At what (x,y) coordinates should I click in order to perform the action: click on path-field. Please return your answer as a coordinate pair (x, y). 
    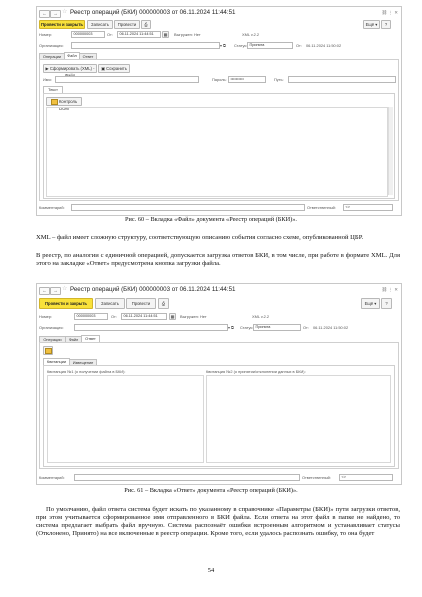
    Looking at the image, I should click on (342, 79).